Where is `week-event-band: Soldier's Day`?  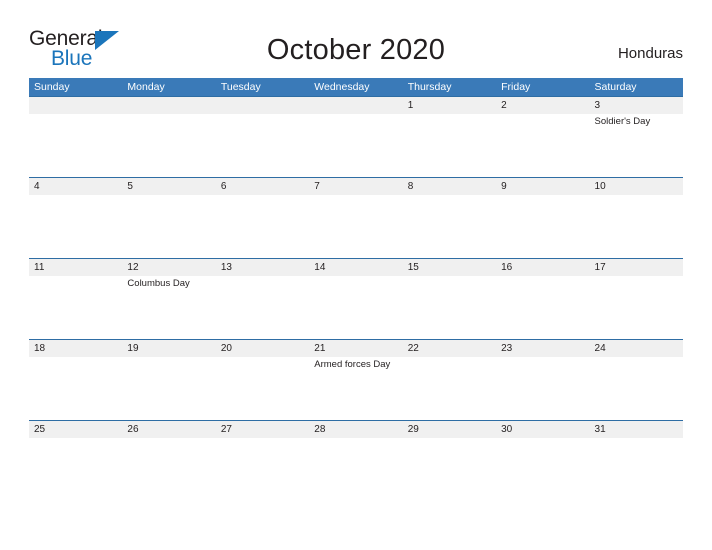 week-event-band: Soldier's Day is located at coordinates (356, 145).